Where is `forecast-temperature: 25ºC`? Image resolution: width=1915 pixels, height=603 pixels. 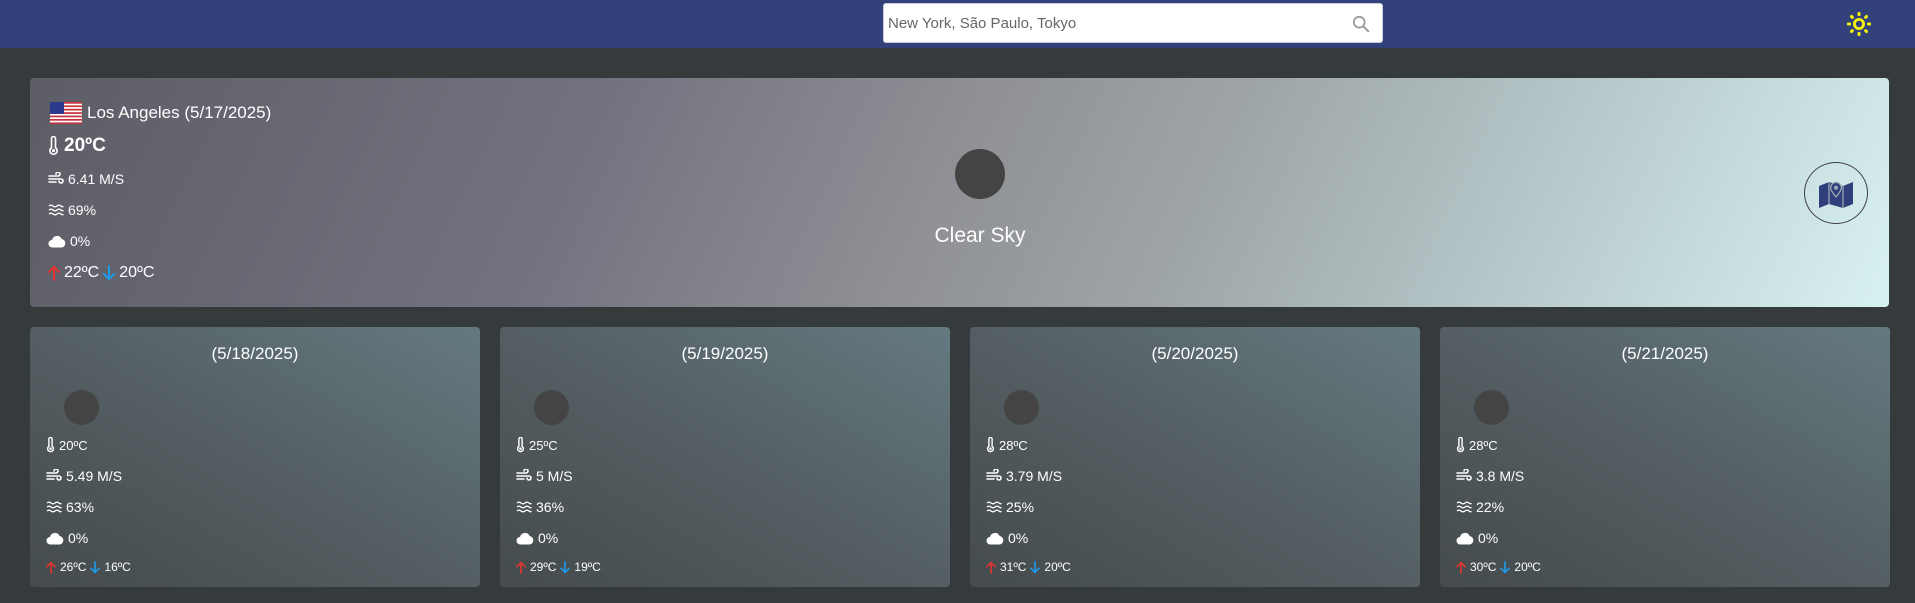
forecast-temperature: 25ºC is located at coordinates (537, 445).